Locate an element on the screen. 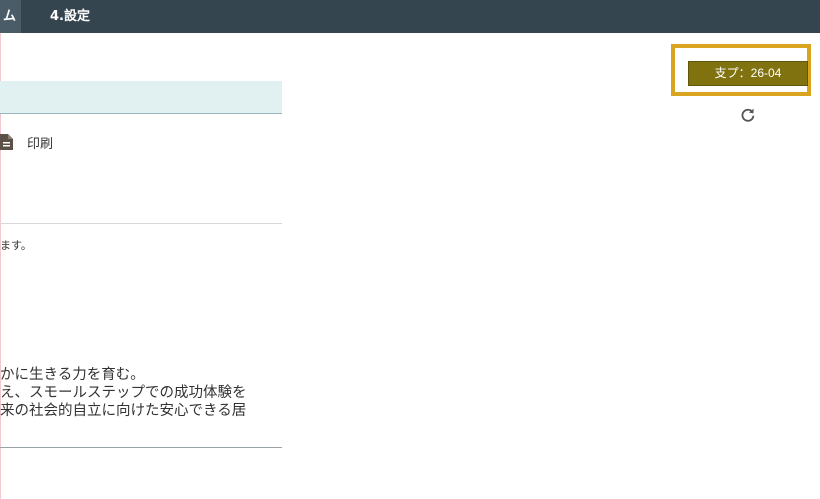  note-text: ます。 is located at coordinates (16, 245).